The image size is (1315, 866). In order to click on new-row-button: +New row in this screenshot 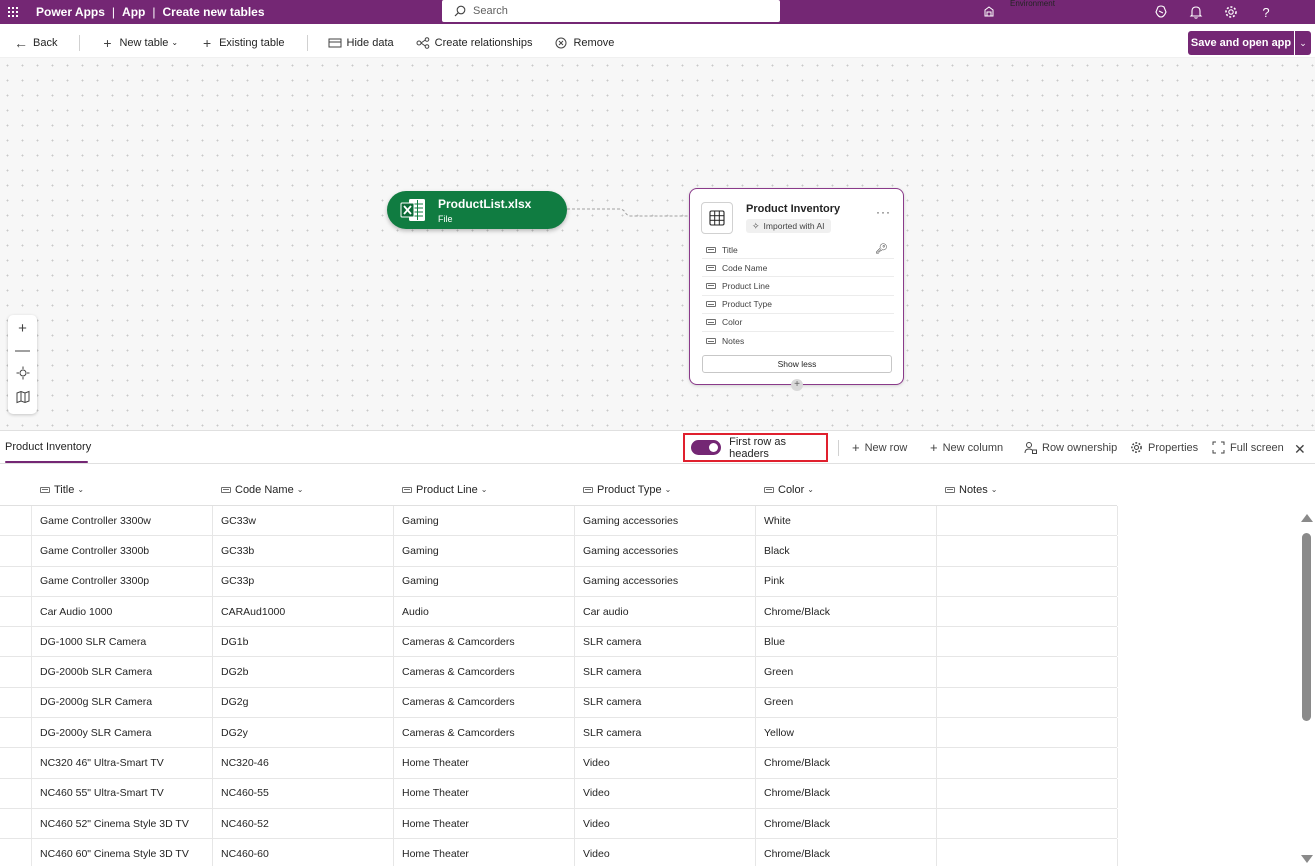, I will do `click(879, 447)`.